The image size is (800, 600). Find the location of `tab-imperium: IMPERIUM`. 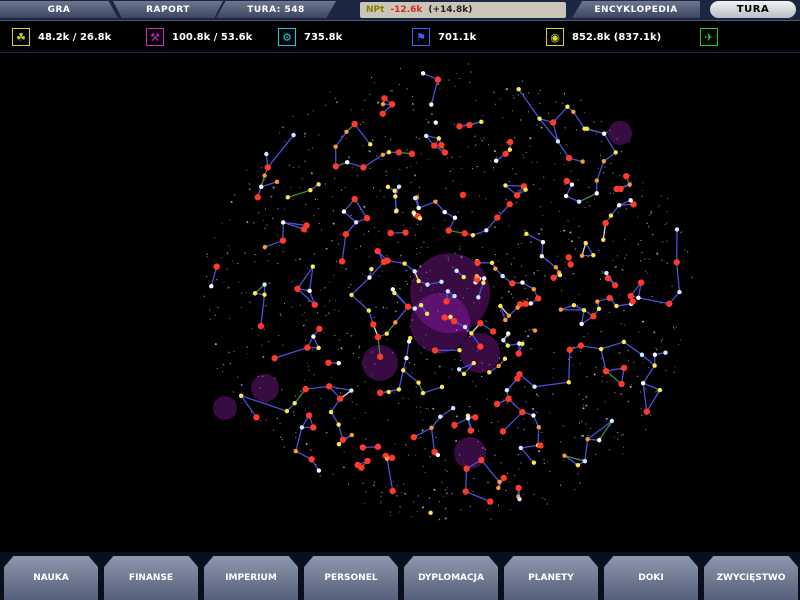

tab-imperium: IMPERIUM is located at coordinates (251, 578).